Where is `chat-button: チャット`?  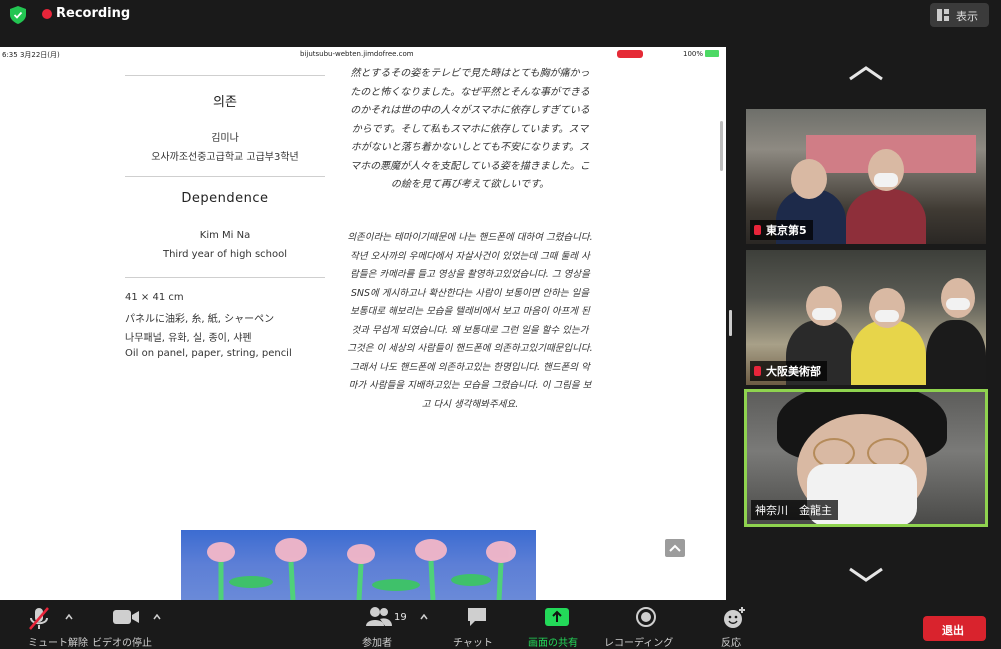 chat-button: チャット is located at coordinates (478, 624).